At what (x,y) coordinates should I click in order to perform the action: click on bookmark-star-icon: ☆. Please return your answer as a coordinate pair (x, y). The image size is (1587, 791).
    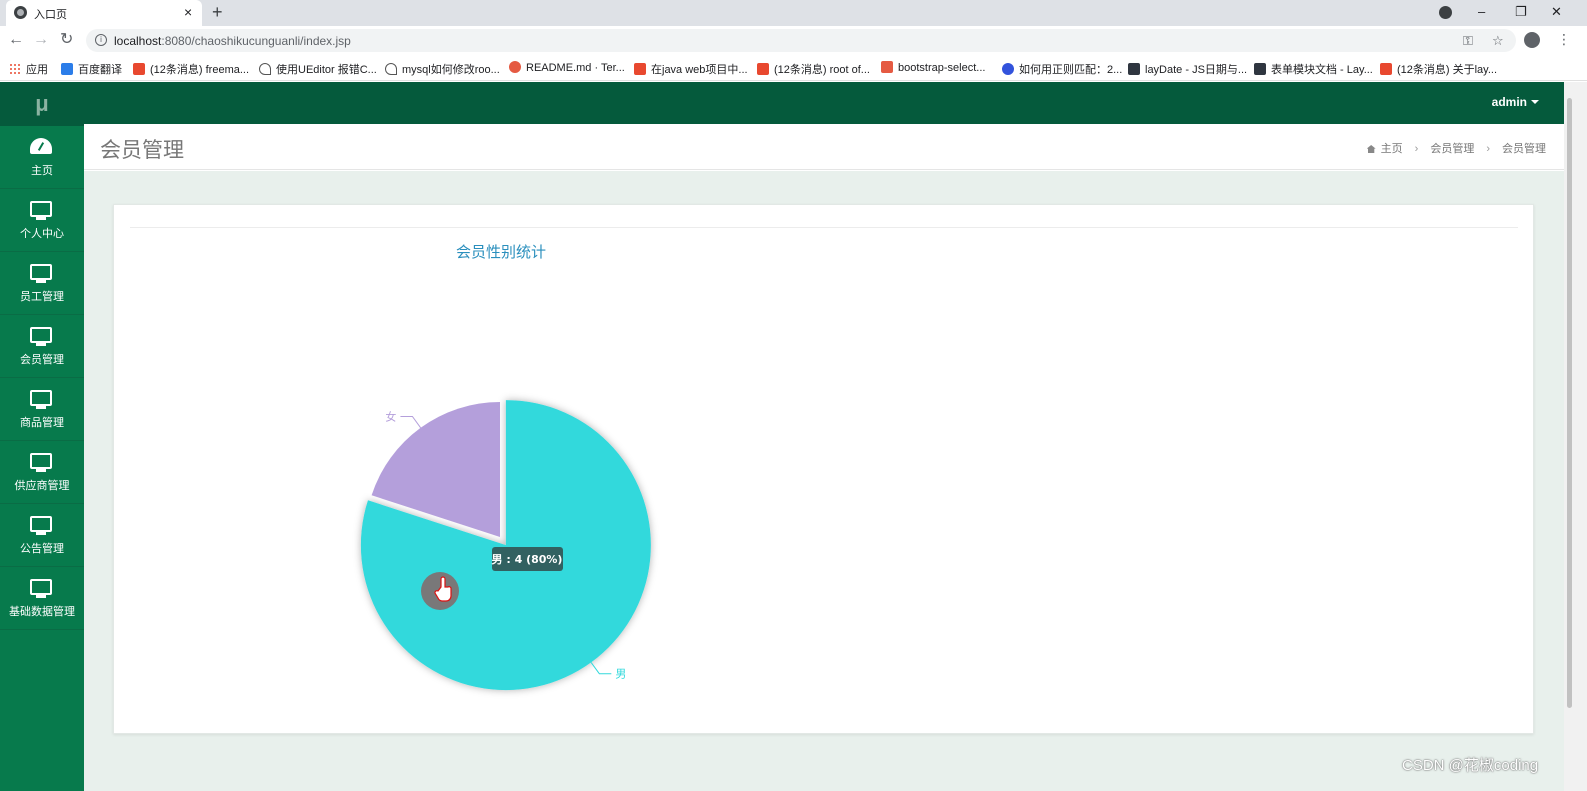
    Looking at the image, I should click on (1498, 41).